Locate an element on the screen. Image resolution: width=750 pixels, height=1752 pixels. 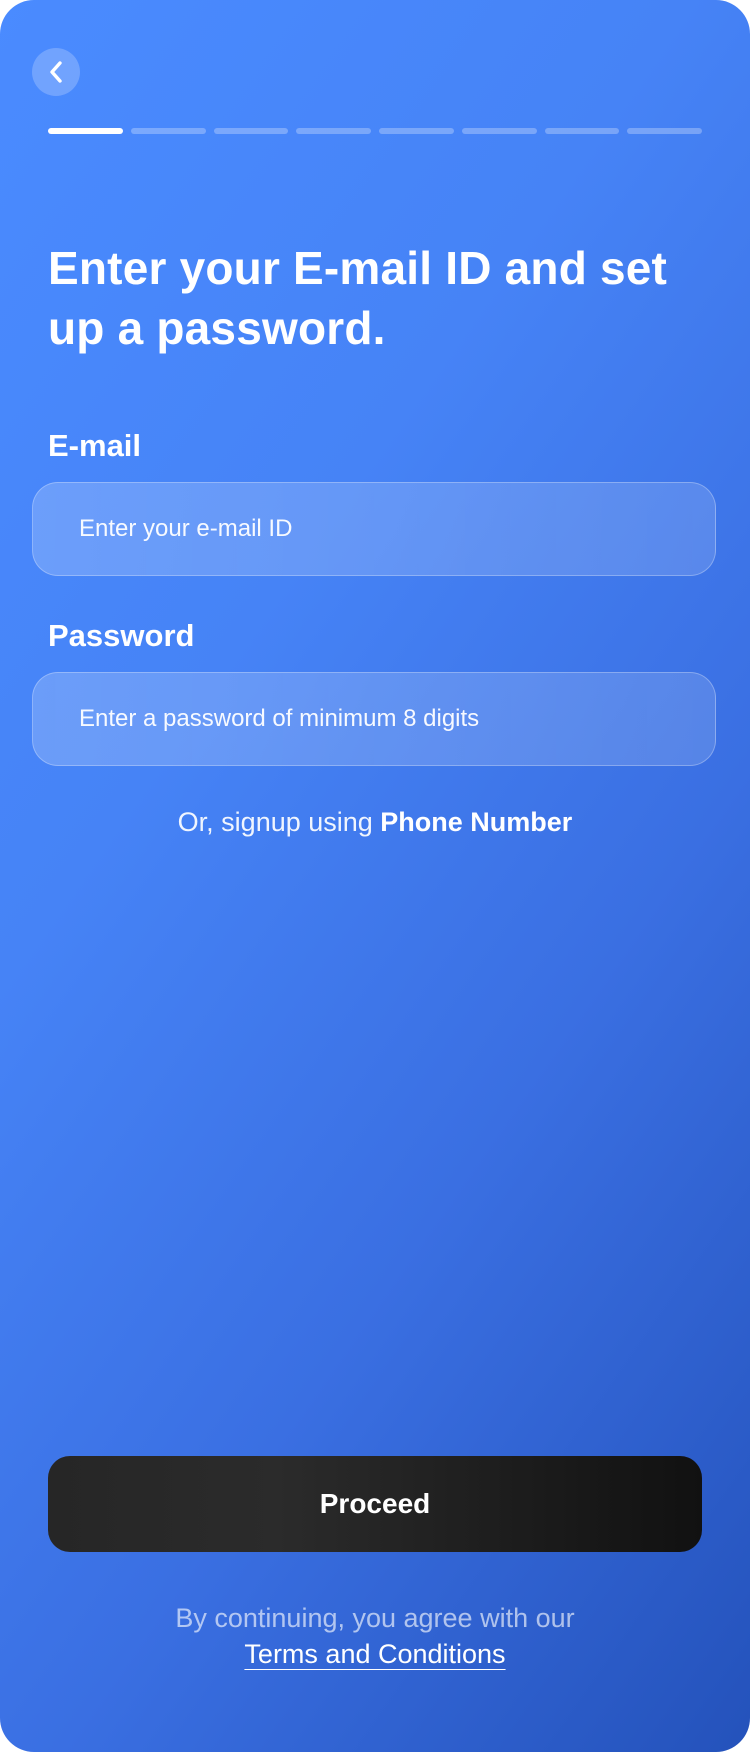
password-field-container is located at coordinates (374, 719).